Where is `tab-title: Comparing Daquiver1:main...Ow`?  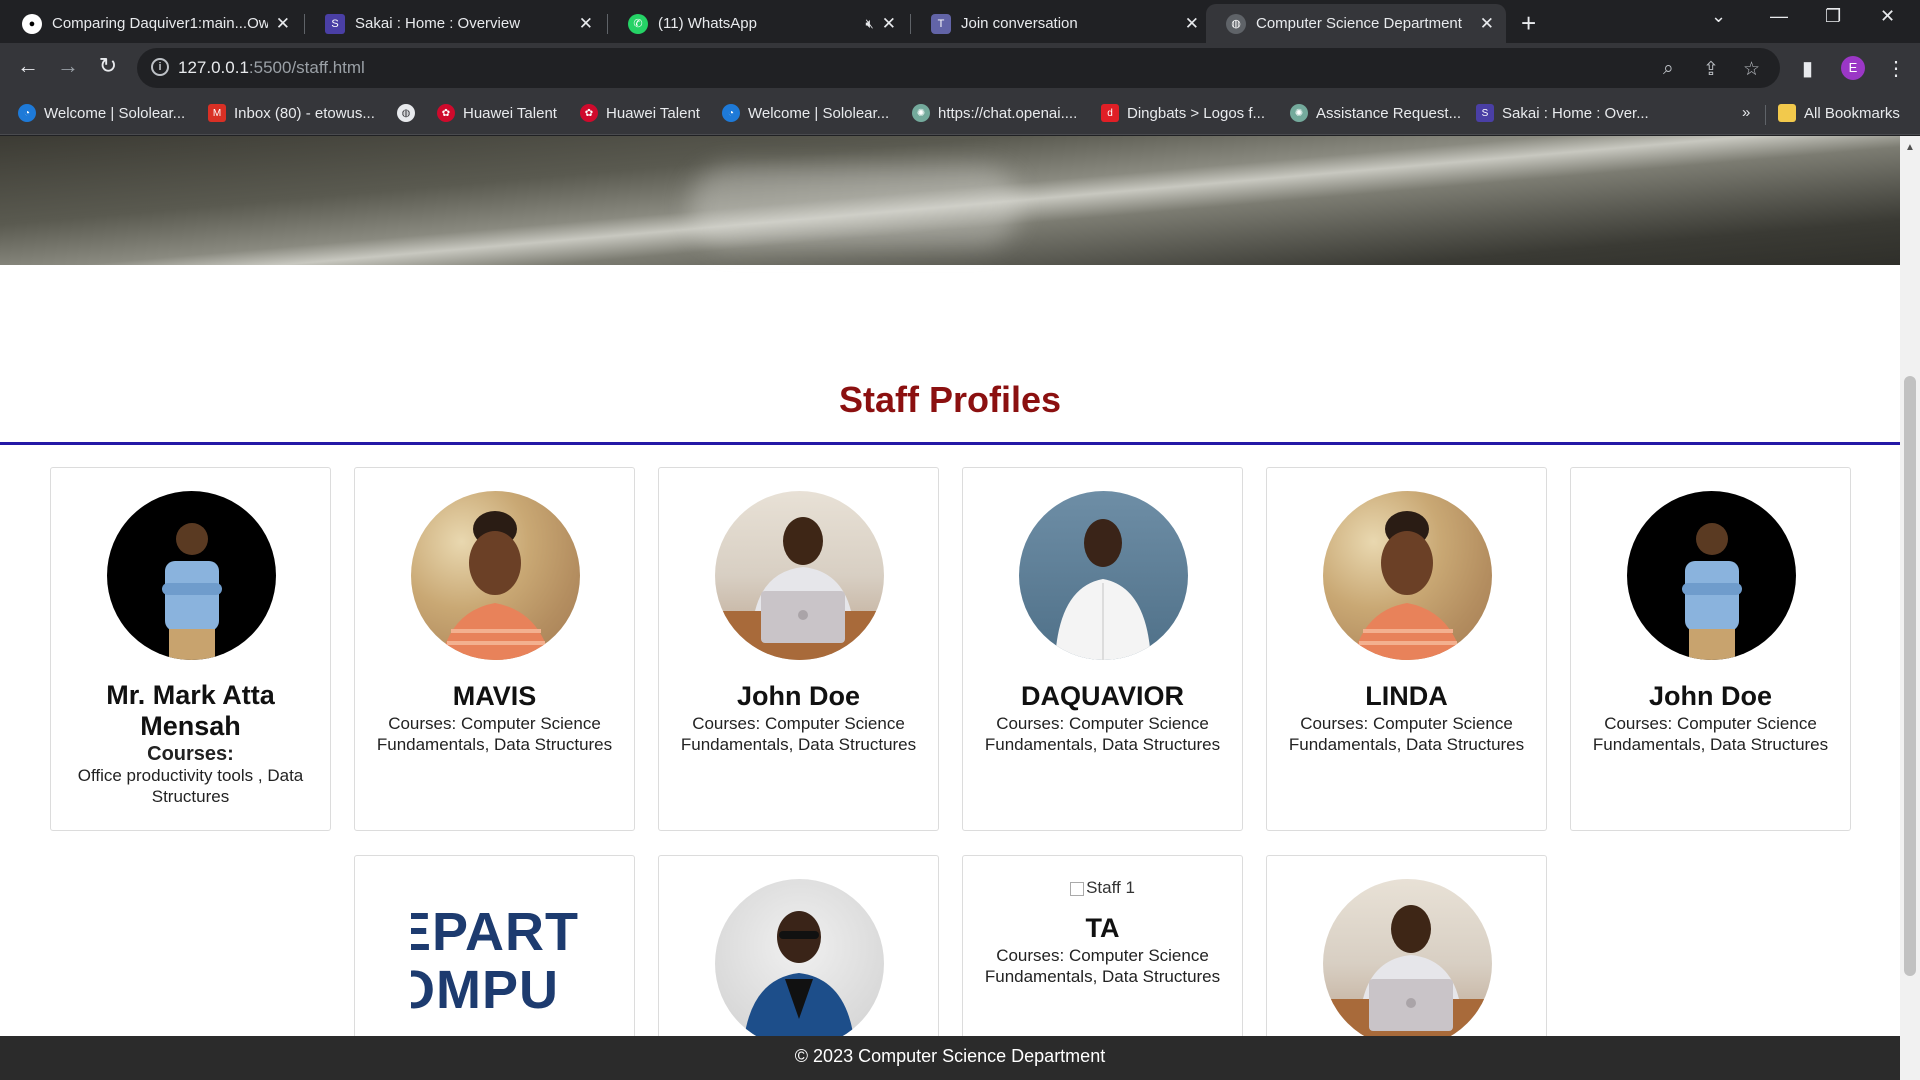 tab-title: Comparing Daquiver1:main...Ow is located at coordinates (160, 23).